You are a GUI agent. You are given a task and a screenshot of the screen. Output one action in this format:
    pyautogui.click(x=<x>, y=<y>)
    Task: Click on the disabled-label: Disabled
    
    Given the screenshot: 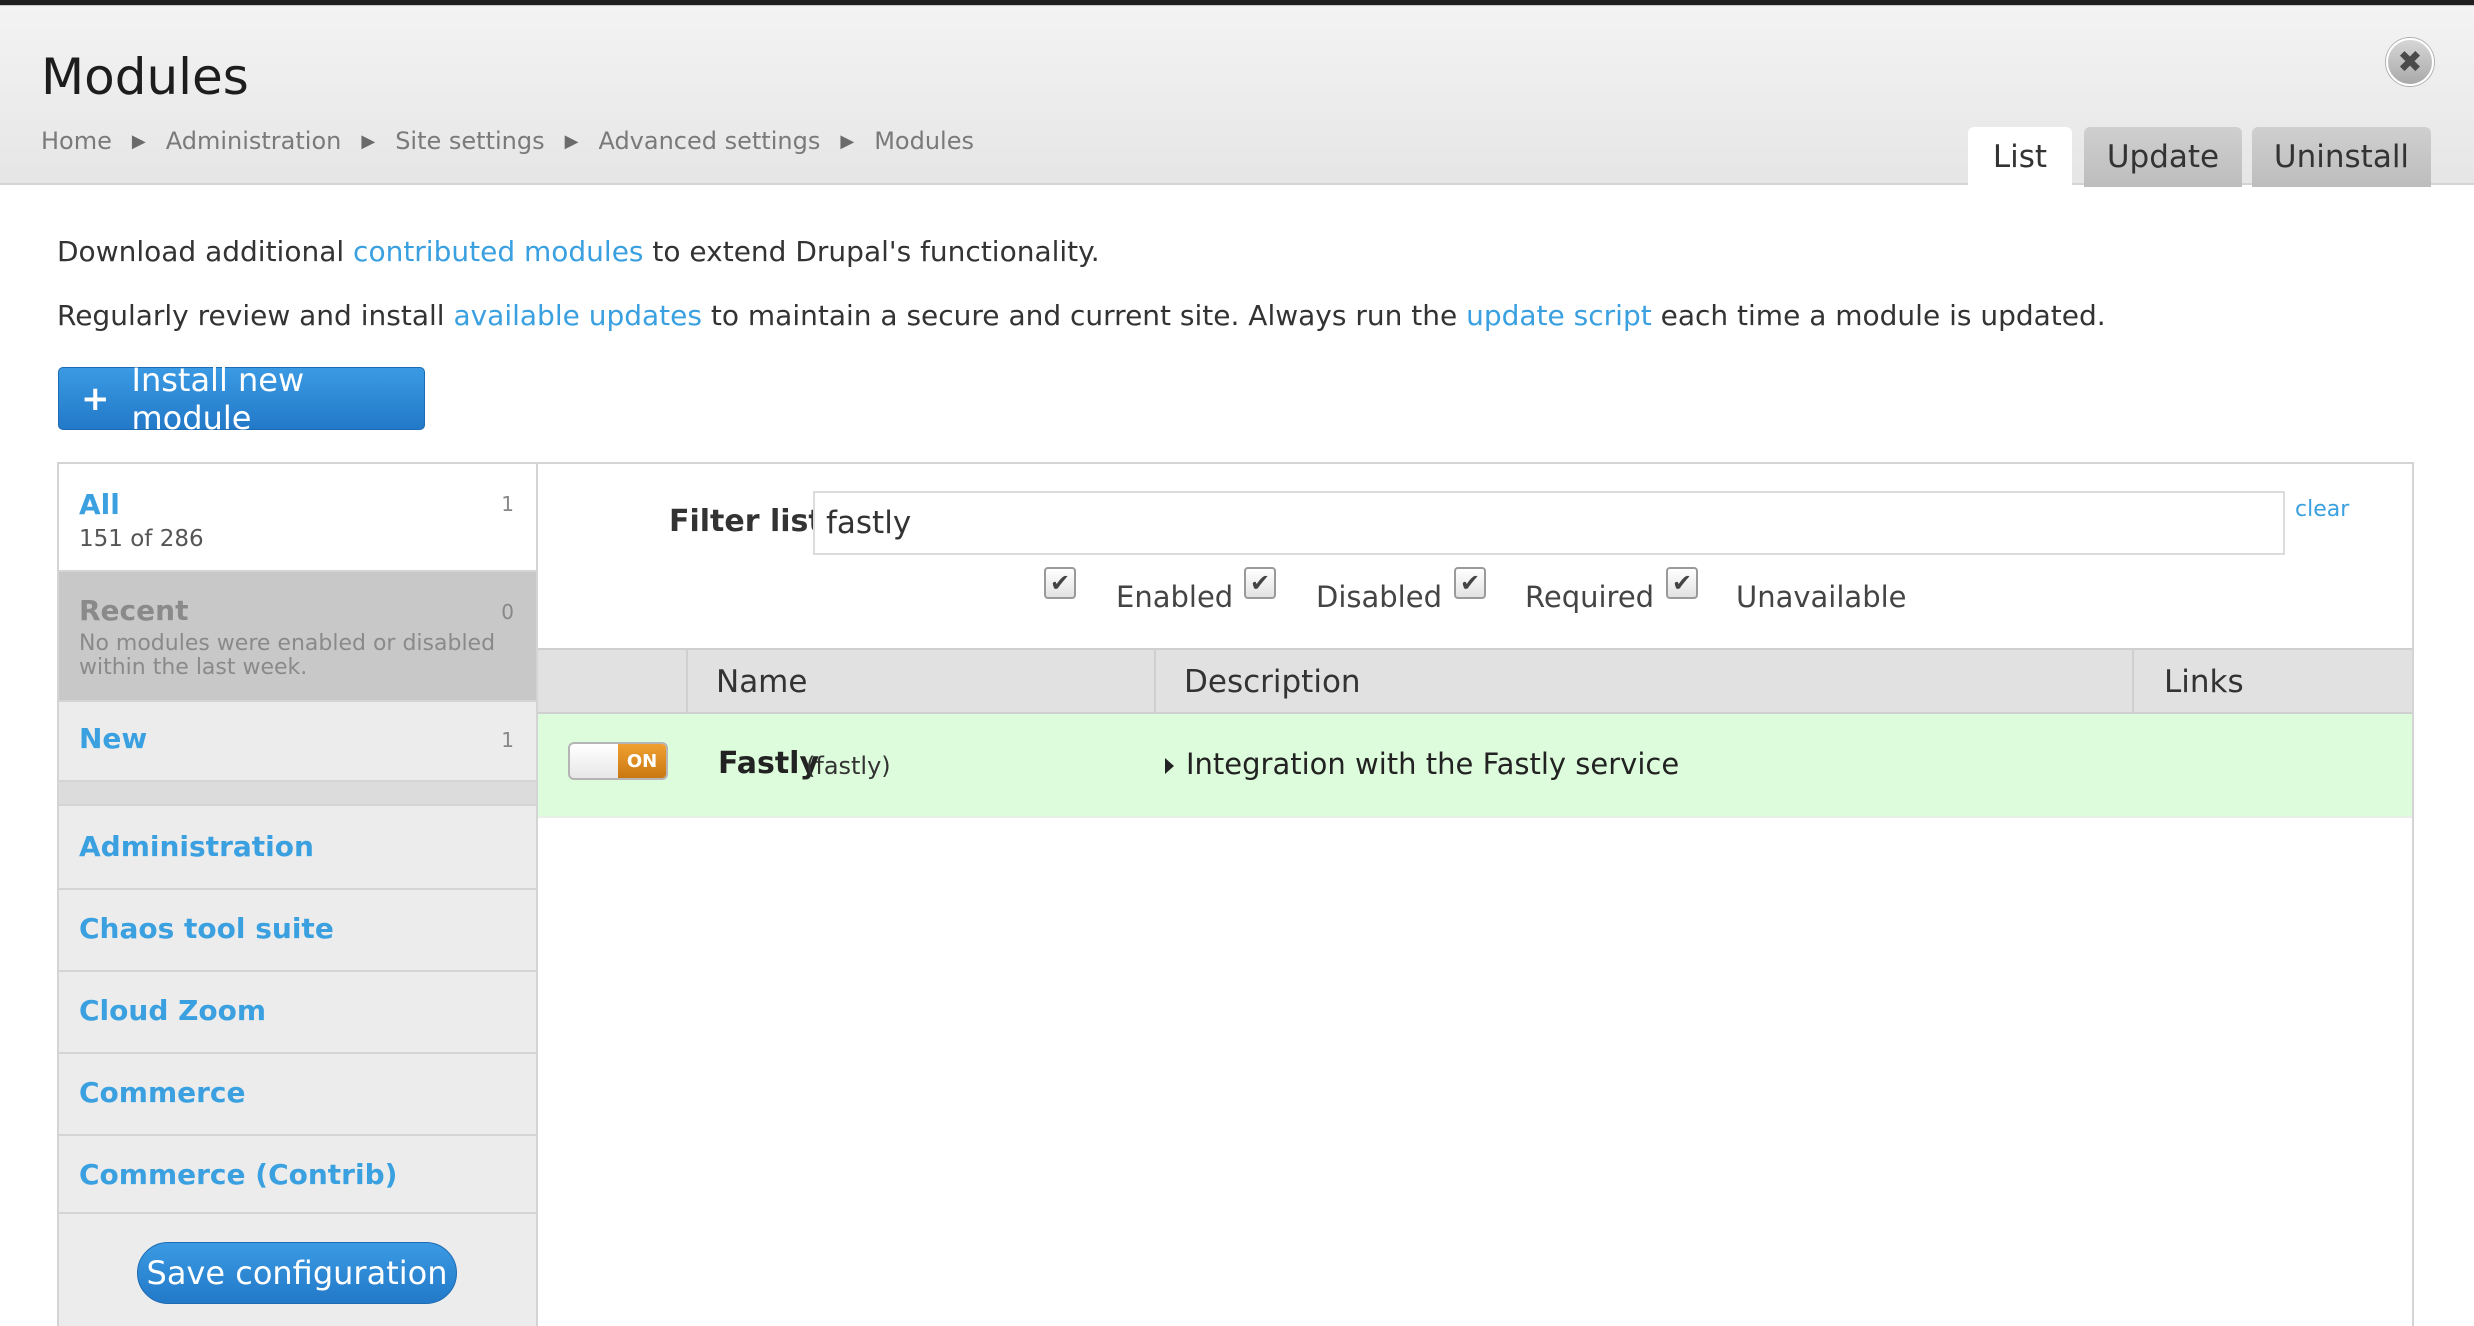 What is the action you would take?
    pyautogui.click(x=1379, y=597)
    